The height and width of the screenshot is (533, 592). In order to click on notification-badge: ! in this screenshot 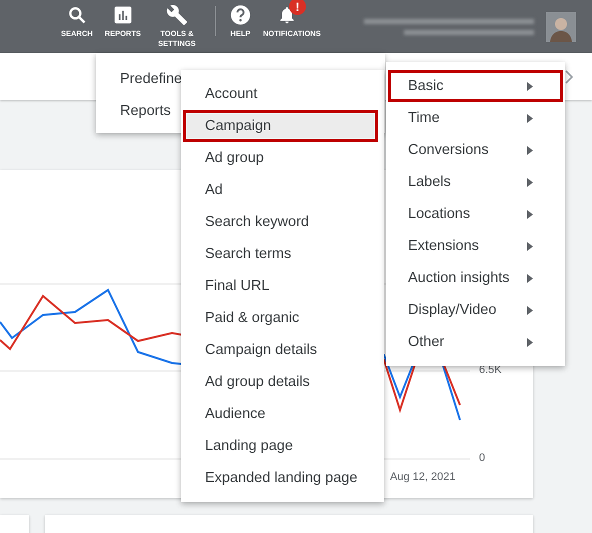, I will do `click(297, 7)`.